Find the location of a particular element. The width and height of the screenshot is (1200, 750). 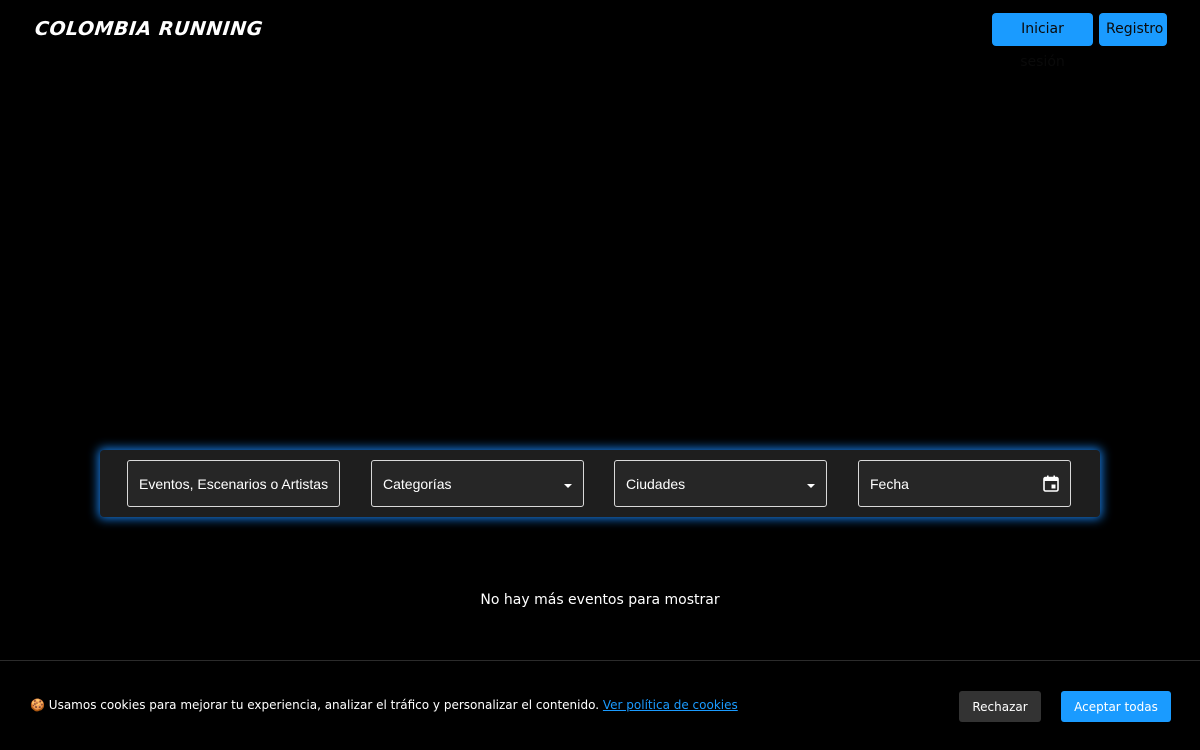

register-button: Registro is located at coordinates (1133, 29).